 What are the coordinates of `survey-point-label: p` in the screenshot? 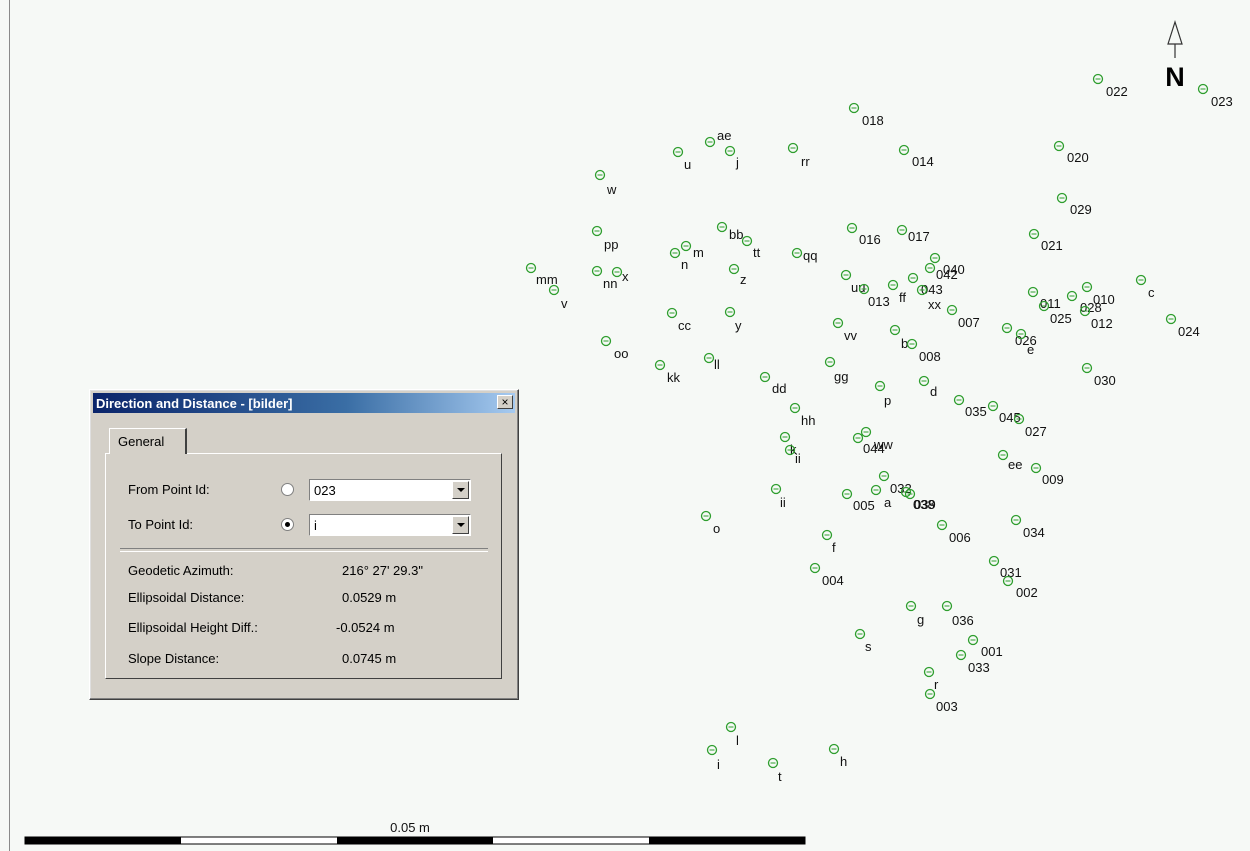 It's located at (887, 400).